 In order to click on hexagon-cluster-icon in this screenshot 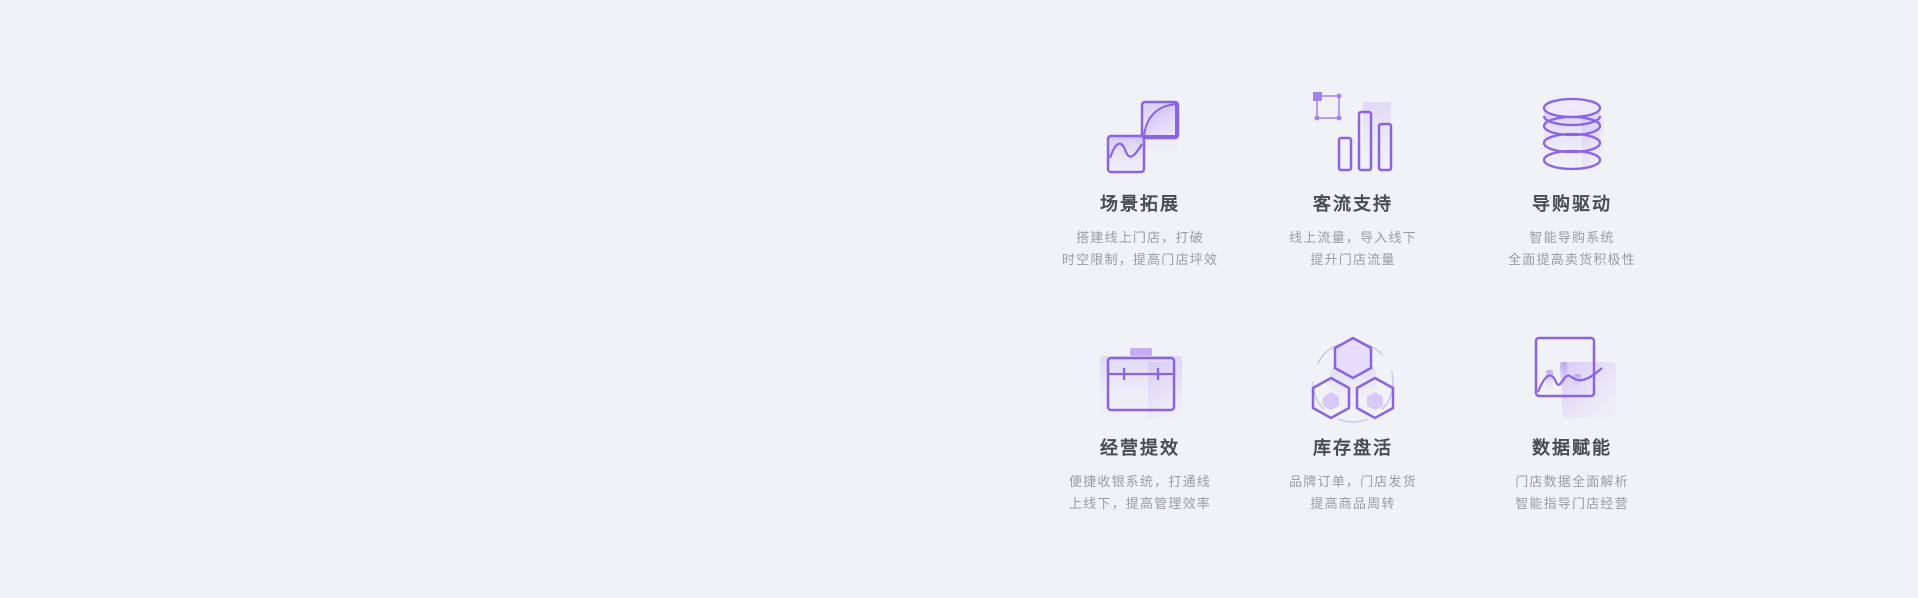, I will do `click(1353, 382)`.